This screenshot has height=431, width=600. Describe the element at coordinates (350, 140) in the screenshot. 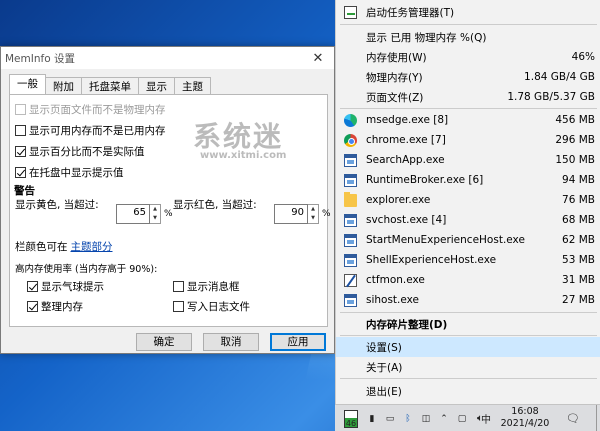

I see `chrome-icon` at that location.